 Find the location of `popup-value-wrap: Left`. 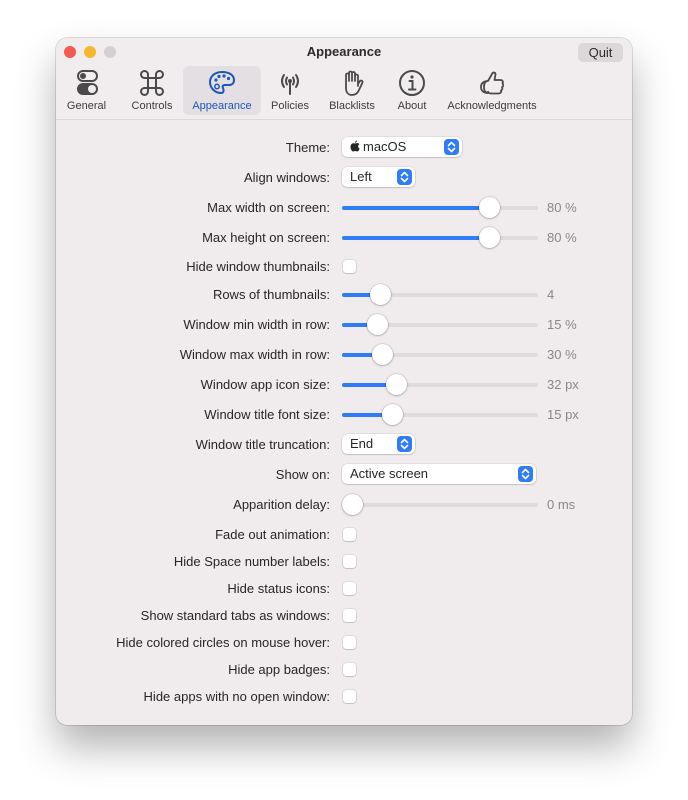

popup-value-wrap: Left is located at coordinates (361, 177).